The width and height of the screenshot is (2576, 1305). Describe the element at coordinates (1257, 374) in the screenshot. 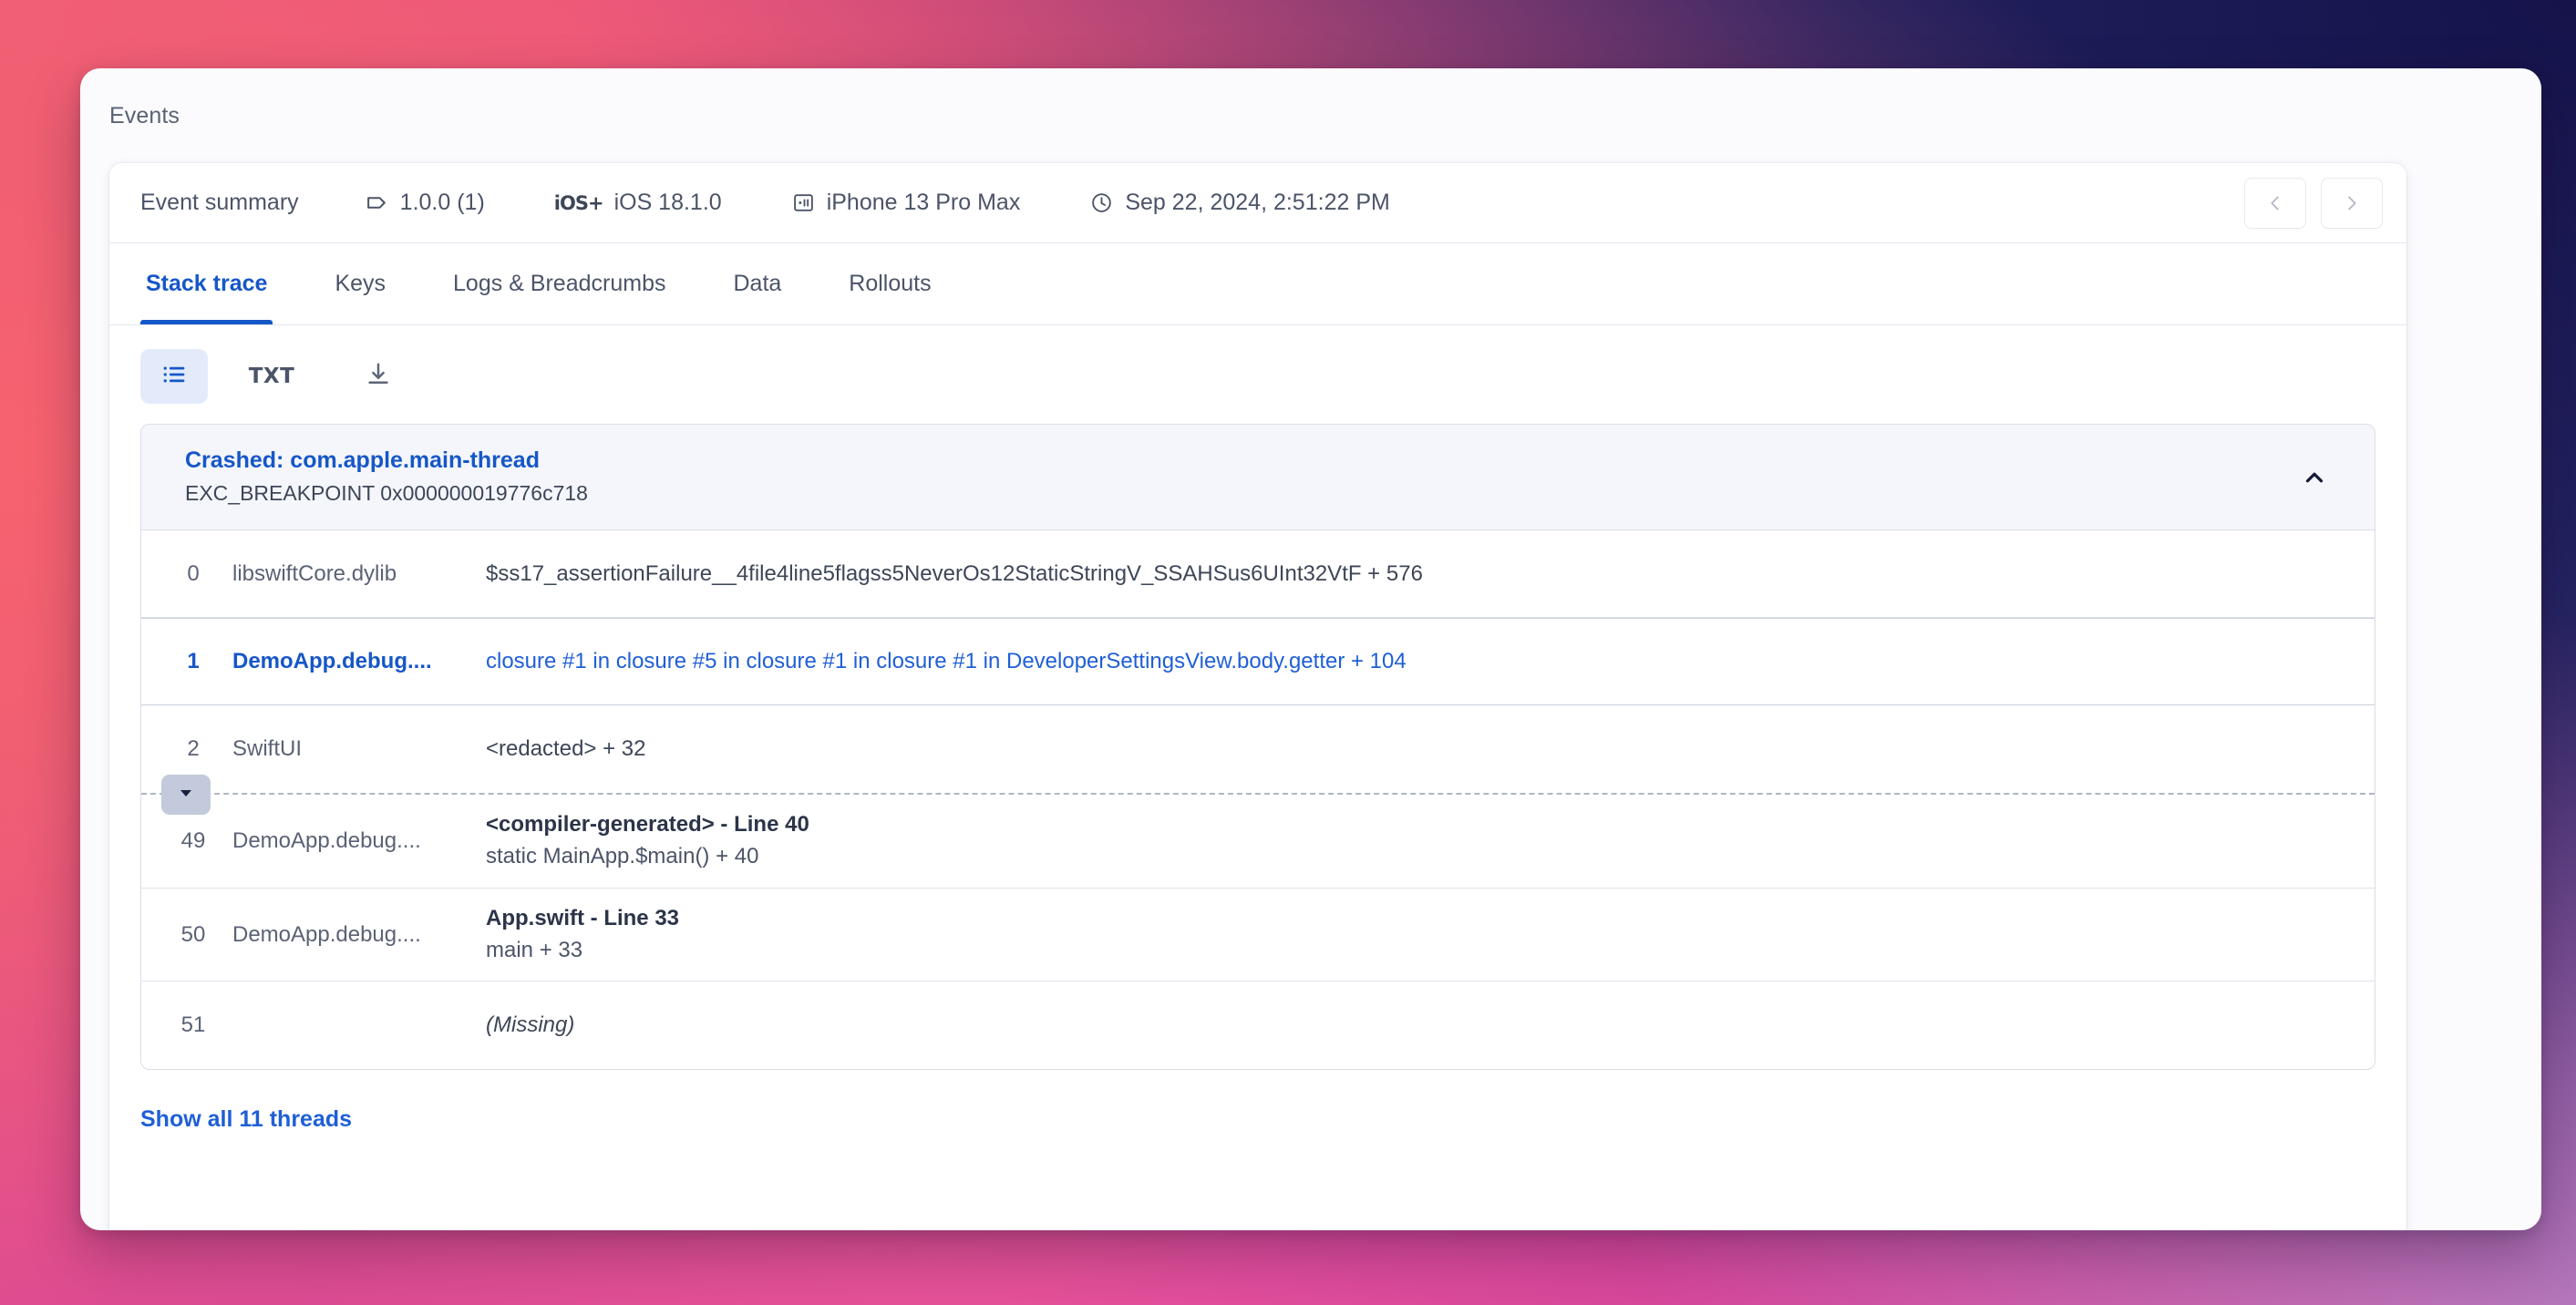

I see `stack-trace-toolbar: TXT` at that location.